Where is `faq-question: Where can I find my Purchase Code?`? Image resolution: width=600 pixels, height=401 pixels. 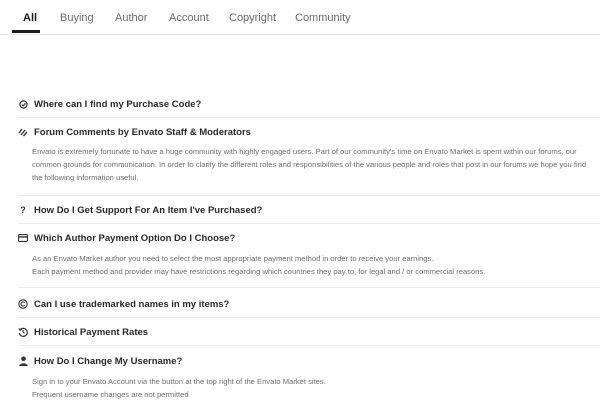 faq-question: Where can I find my Purchase Code? is located at coordinates (118, 104).